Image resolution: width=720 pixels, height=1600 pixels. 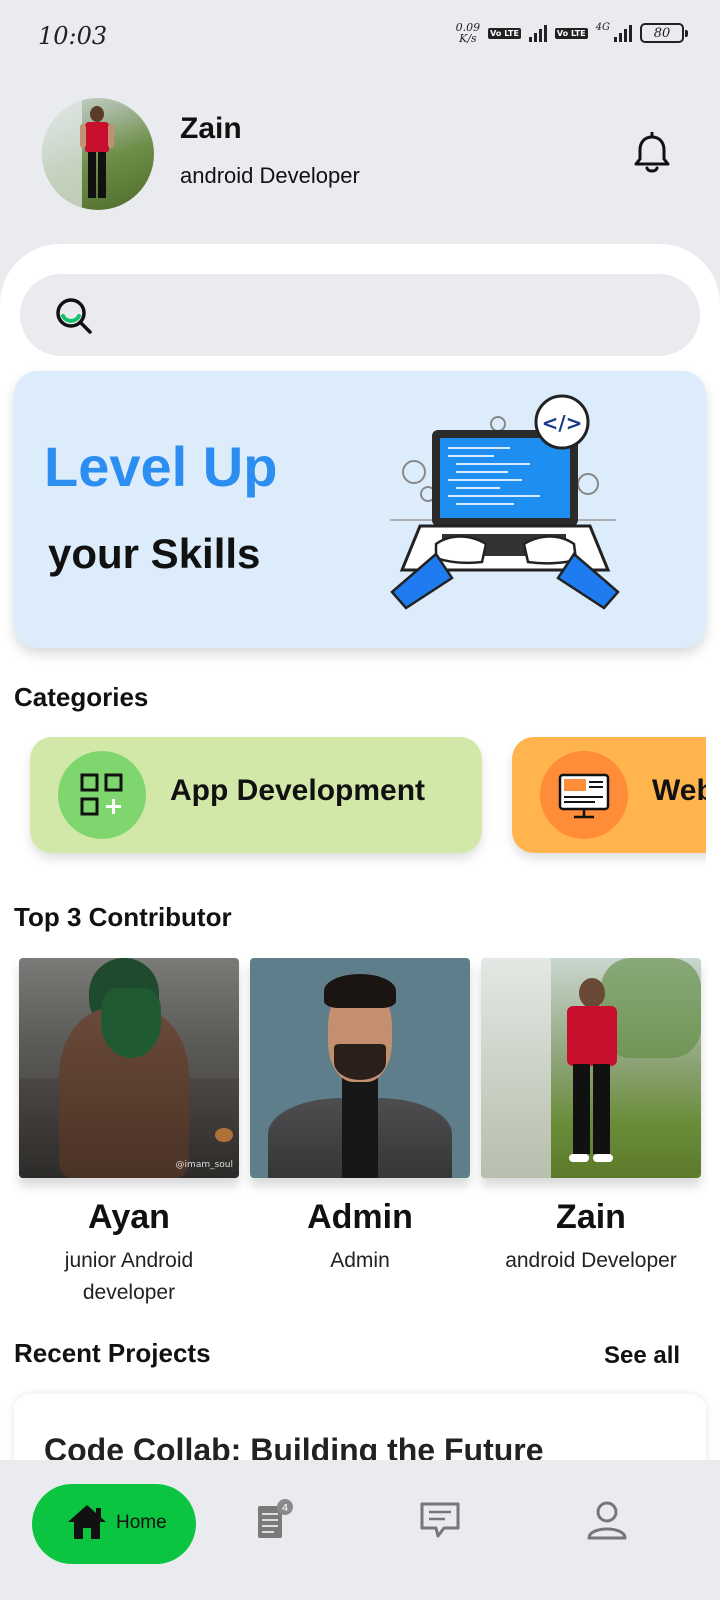 What do you see at coordinates (274, 1520) in the screenshot?
I see `tasks-list-icon: 4` at bounding box center [274, 1520].